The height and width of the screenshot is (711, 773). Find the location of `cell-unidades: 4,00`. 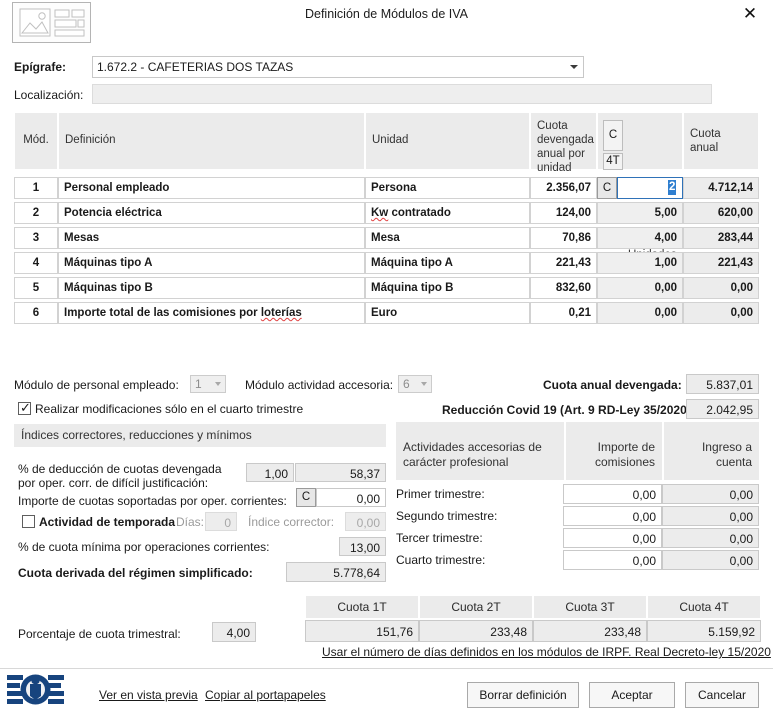

cell-unidades: 4,00 is located at coordinates (640, 238).